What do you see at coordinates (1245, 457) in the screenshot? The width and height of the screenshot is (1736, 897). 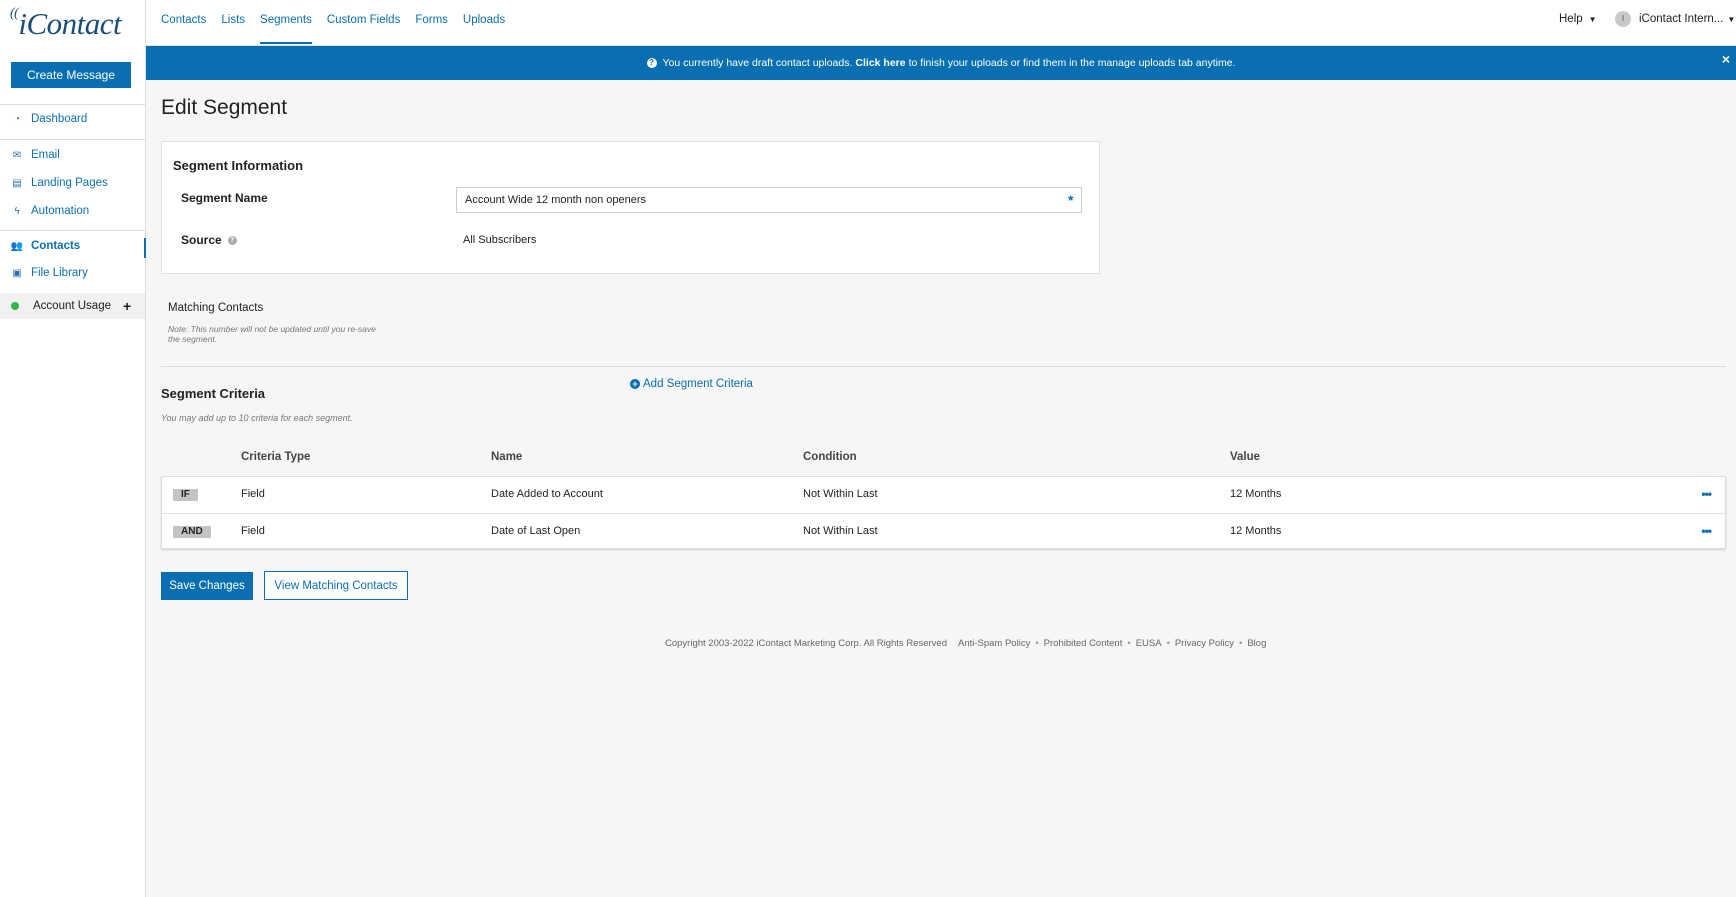 I see `column-header-value: Value` at bounding box center [1245, 457].